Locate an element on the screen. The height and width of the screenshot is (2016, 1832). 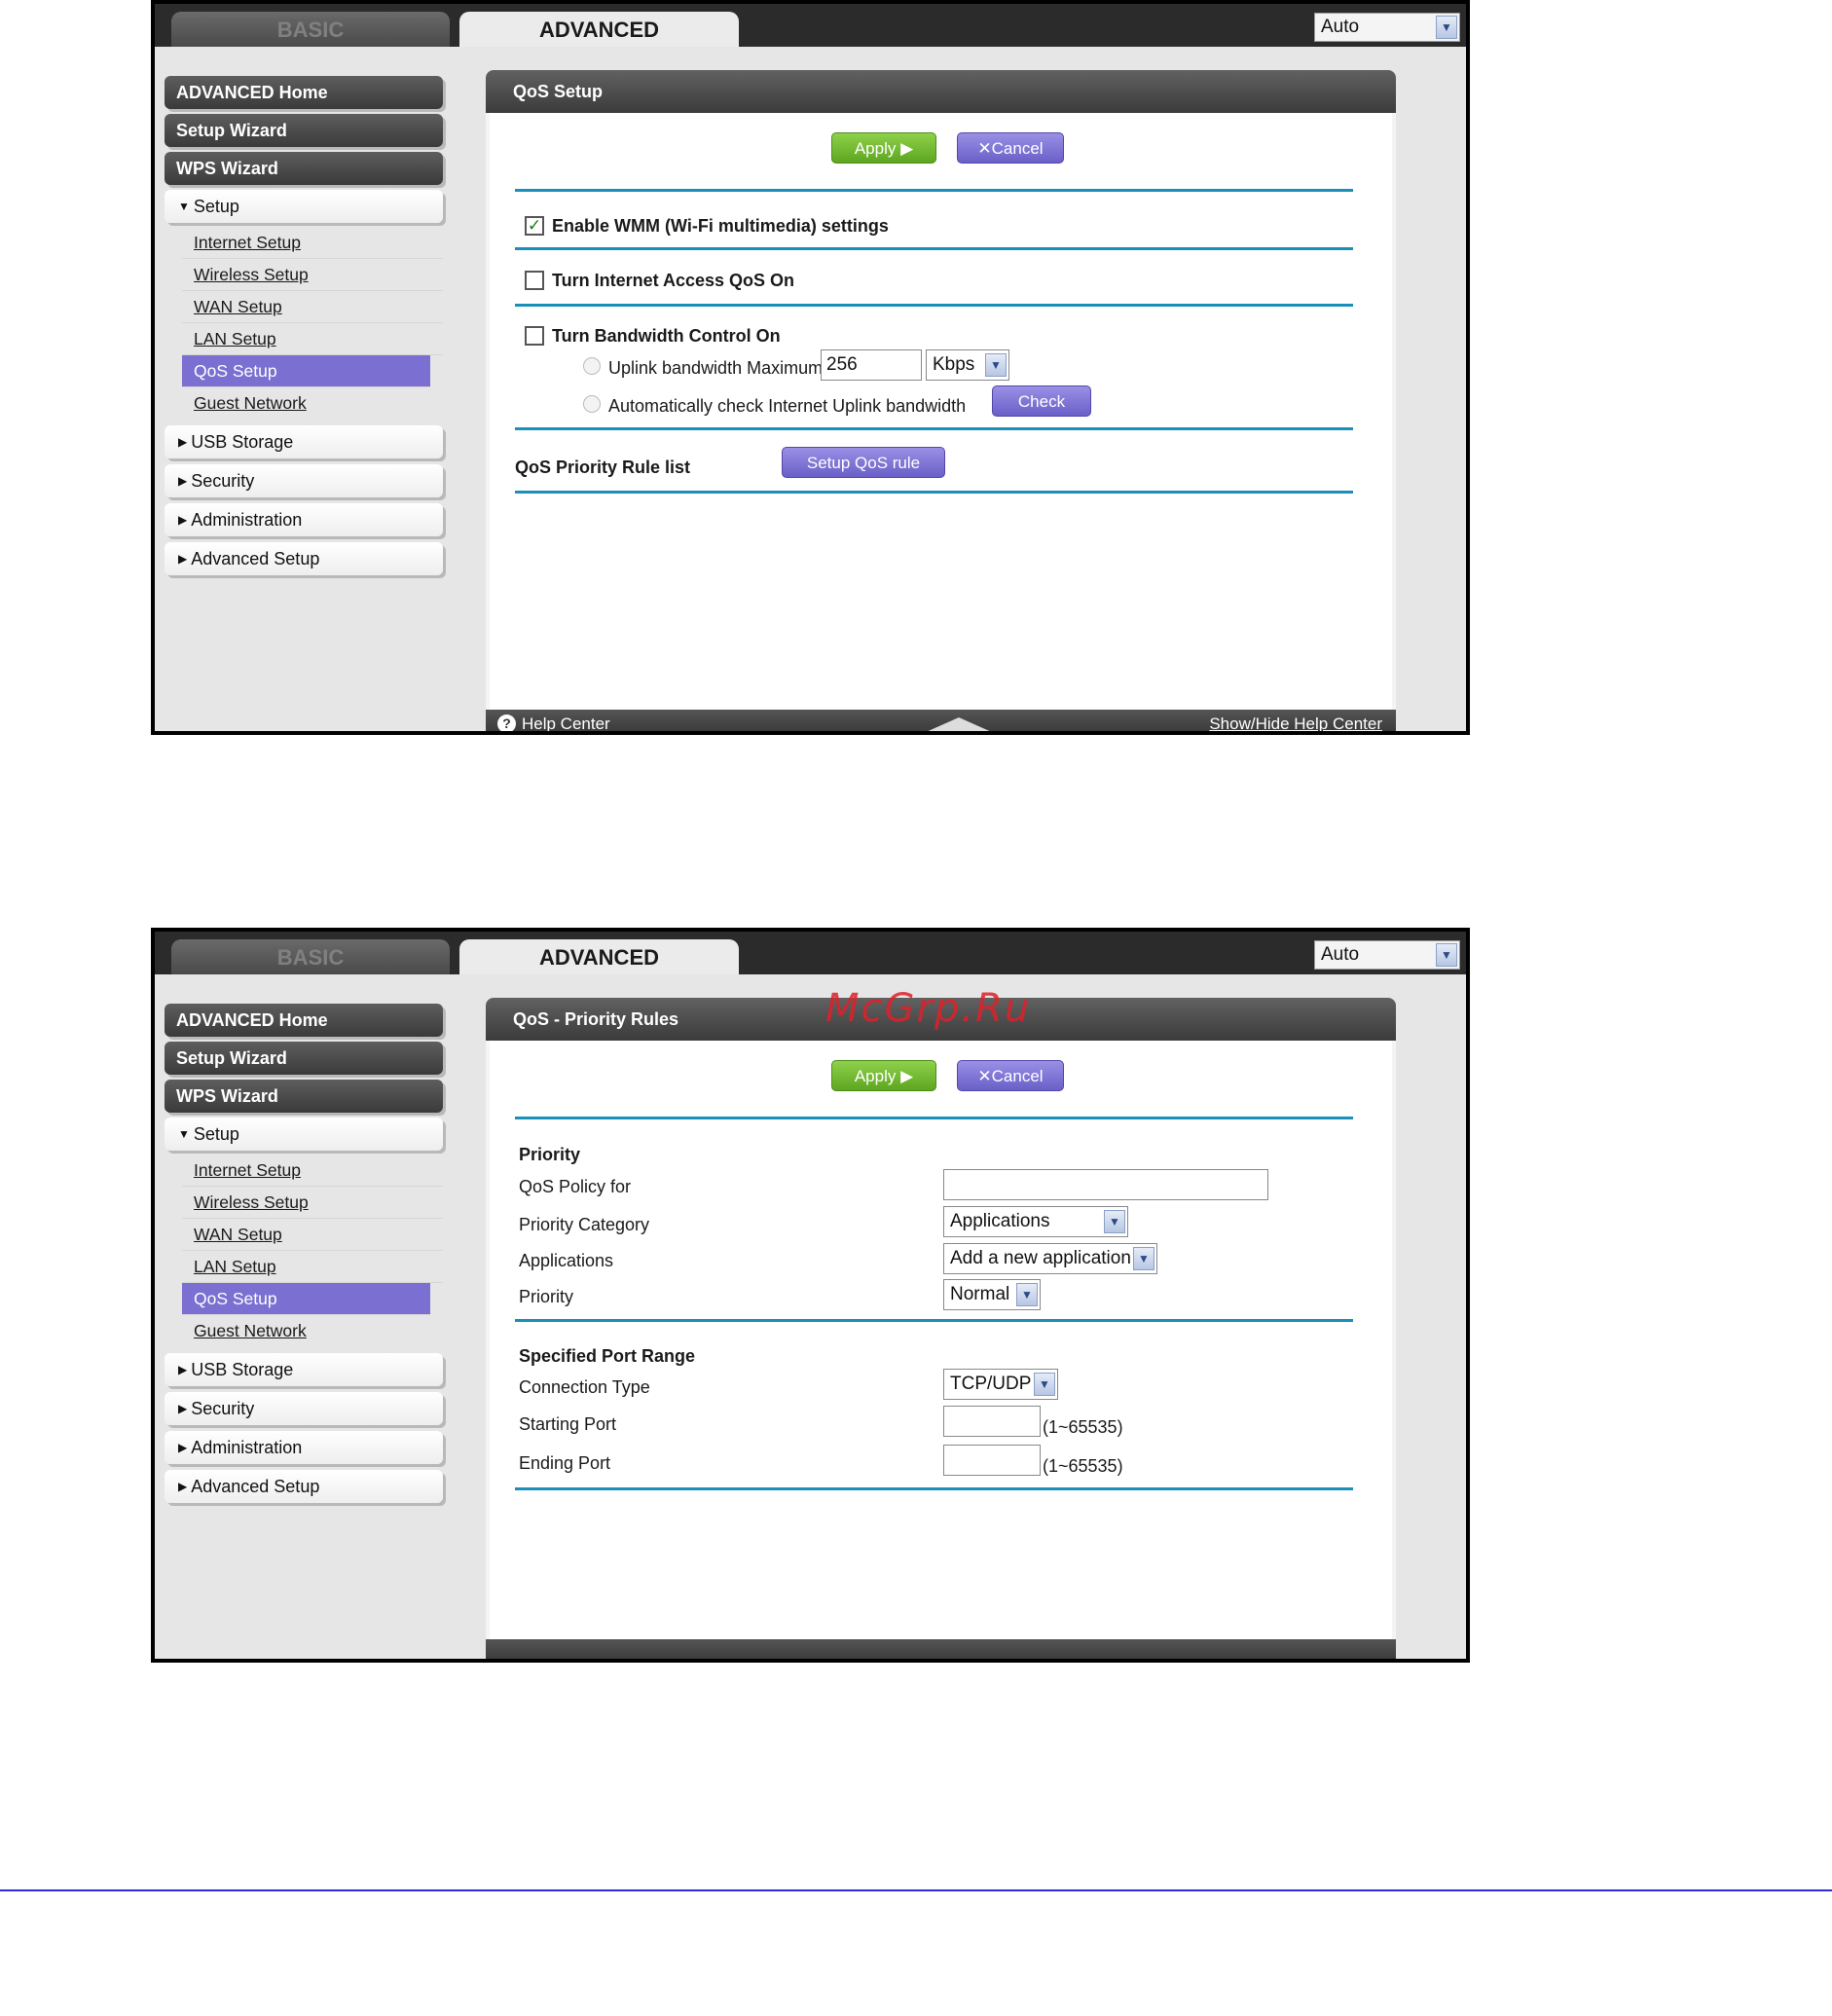
ending-port-input is located at coordinates (992, 1460).